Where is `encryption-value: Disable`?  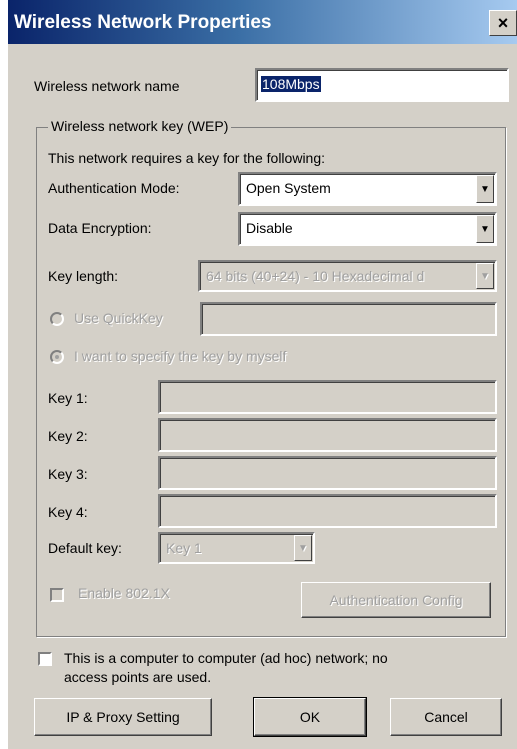
encryption-value: Disable is located at coordinates (269, 228).